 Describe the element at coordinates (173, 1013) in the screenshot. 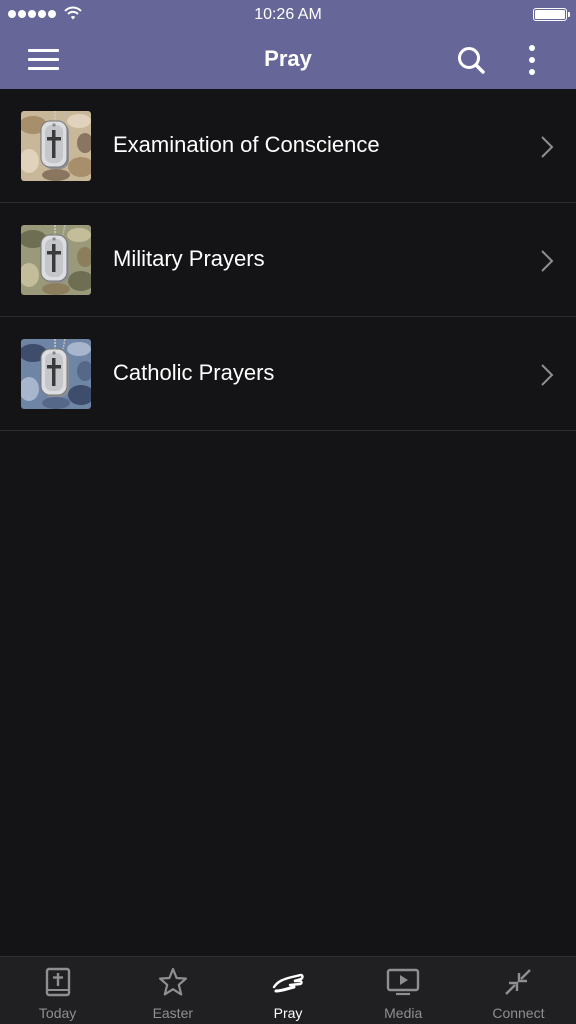

I see `tab-label: Easter` at that location.